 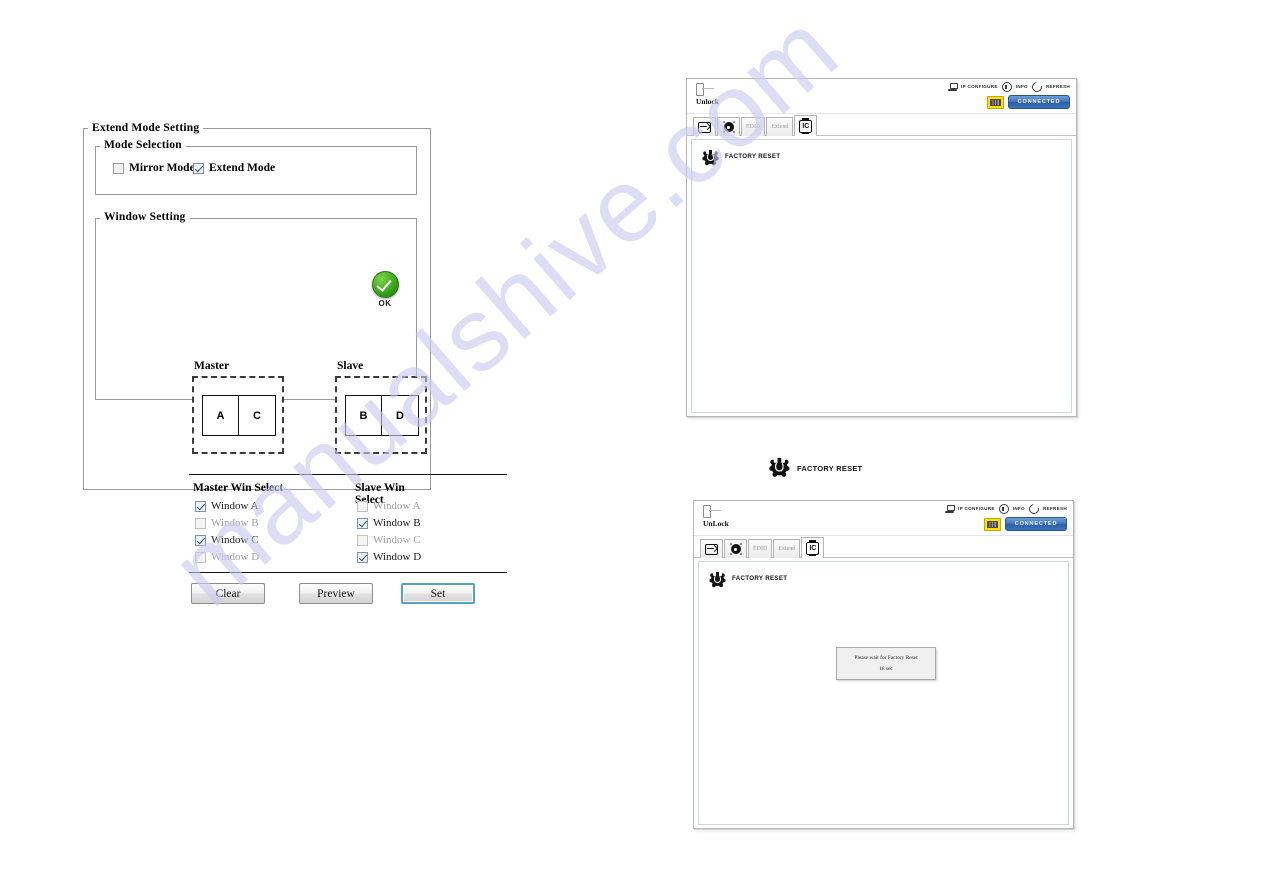 I want to click on checkbox-slave-window-d: Window D, so click(x=389, y=557).